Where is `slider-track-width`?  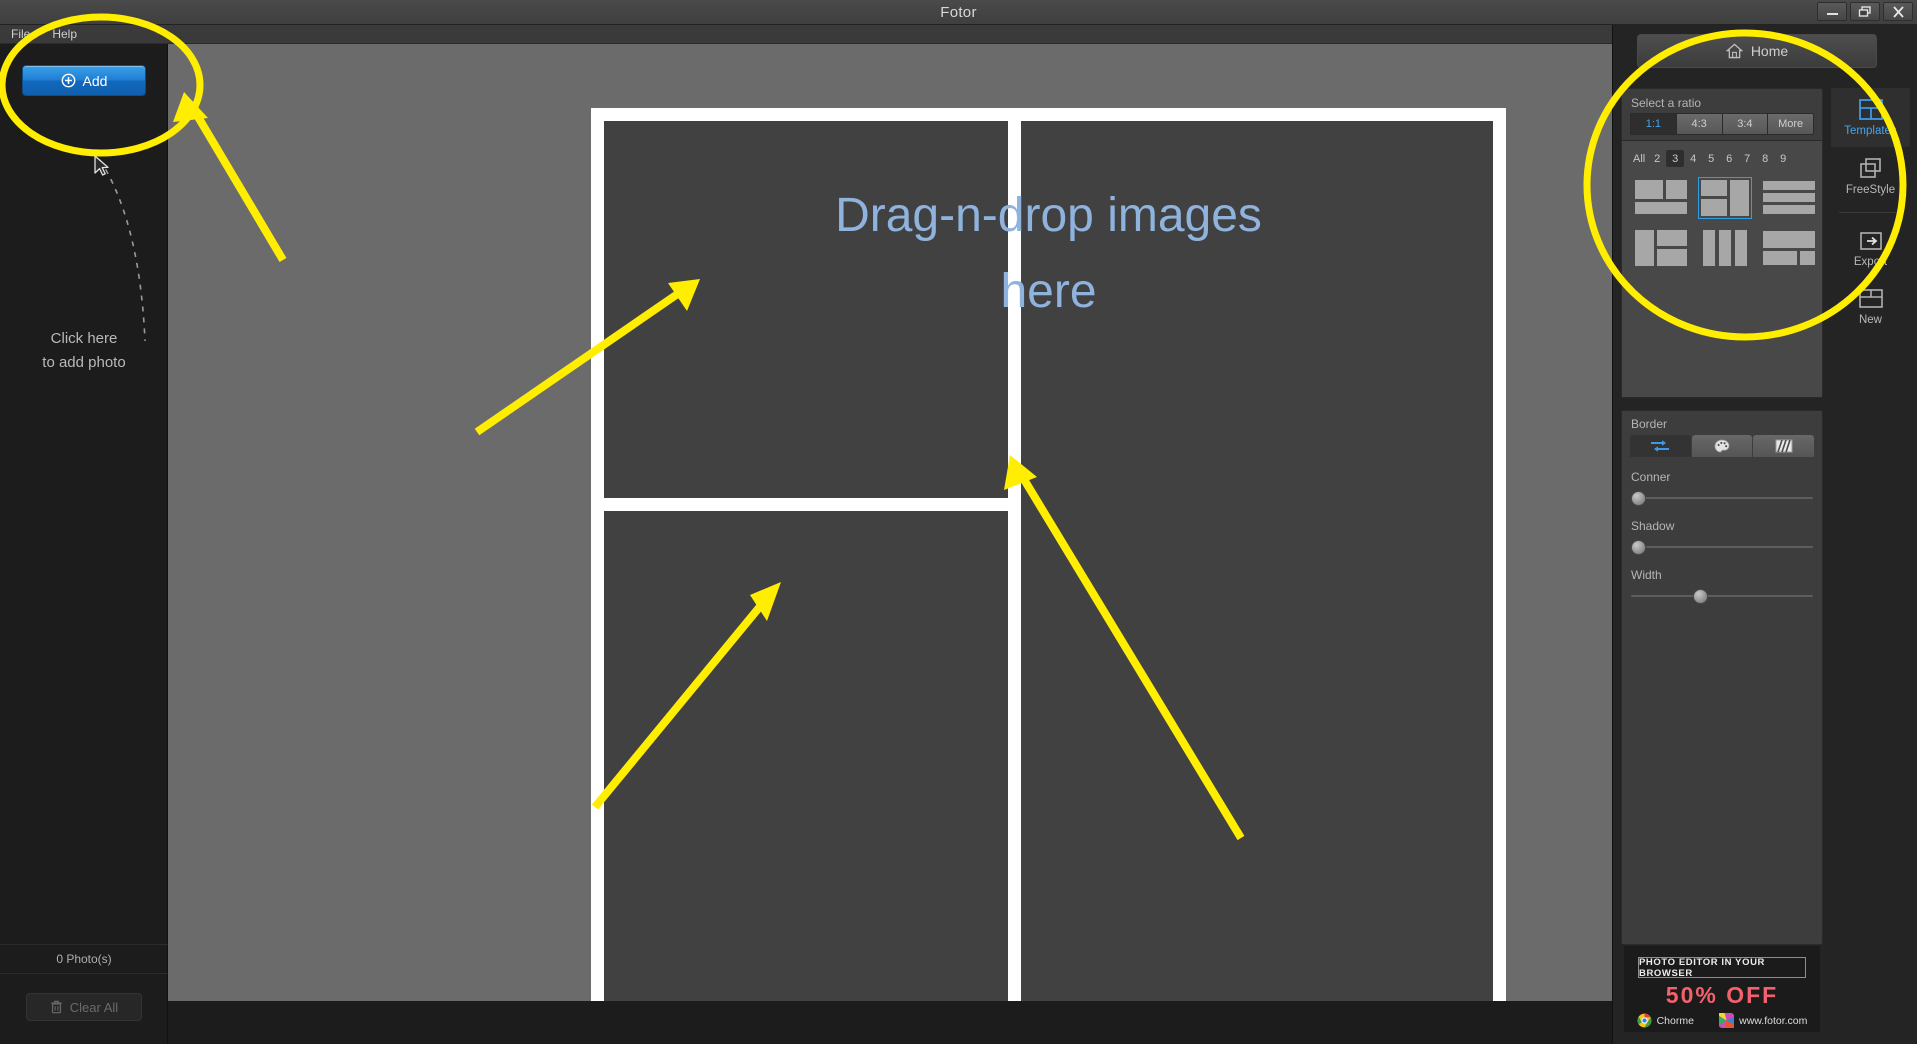
slider-track-width is located at coordinates (1722, 596).